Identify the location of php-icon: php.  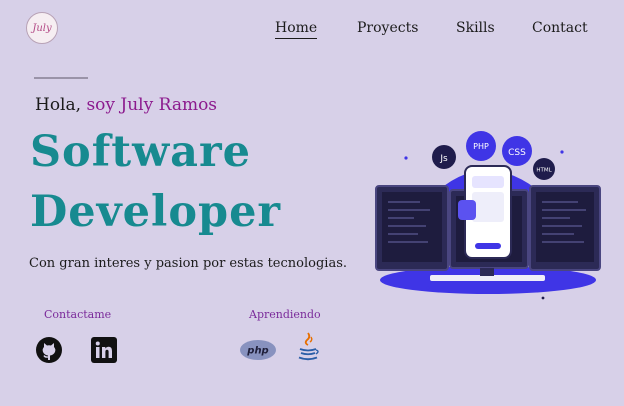
(258, 350).